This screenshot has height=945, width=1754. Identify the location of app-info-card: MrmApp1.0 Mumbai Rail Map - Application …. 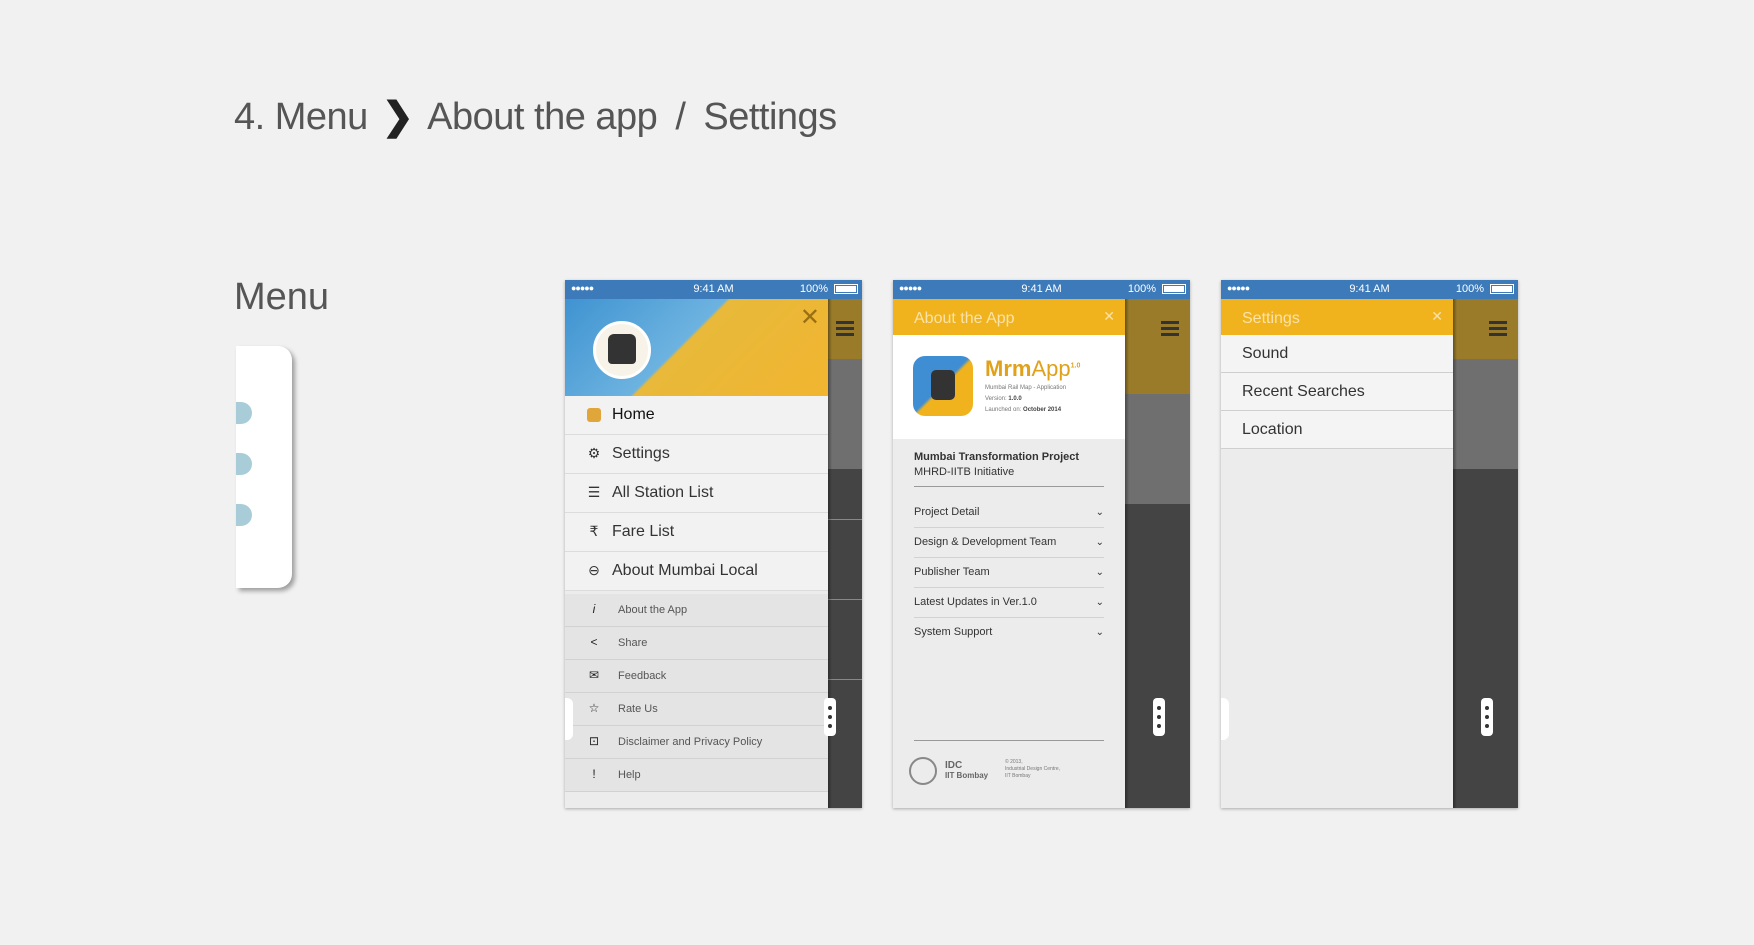
(1009, 387).